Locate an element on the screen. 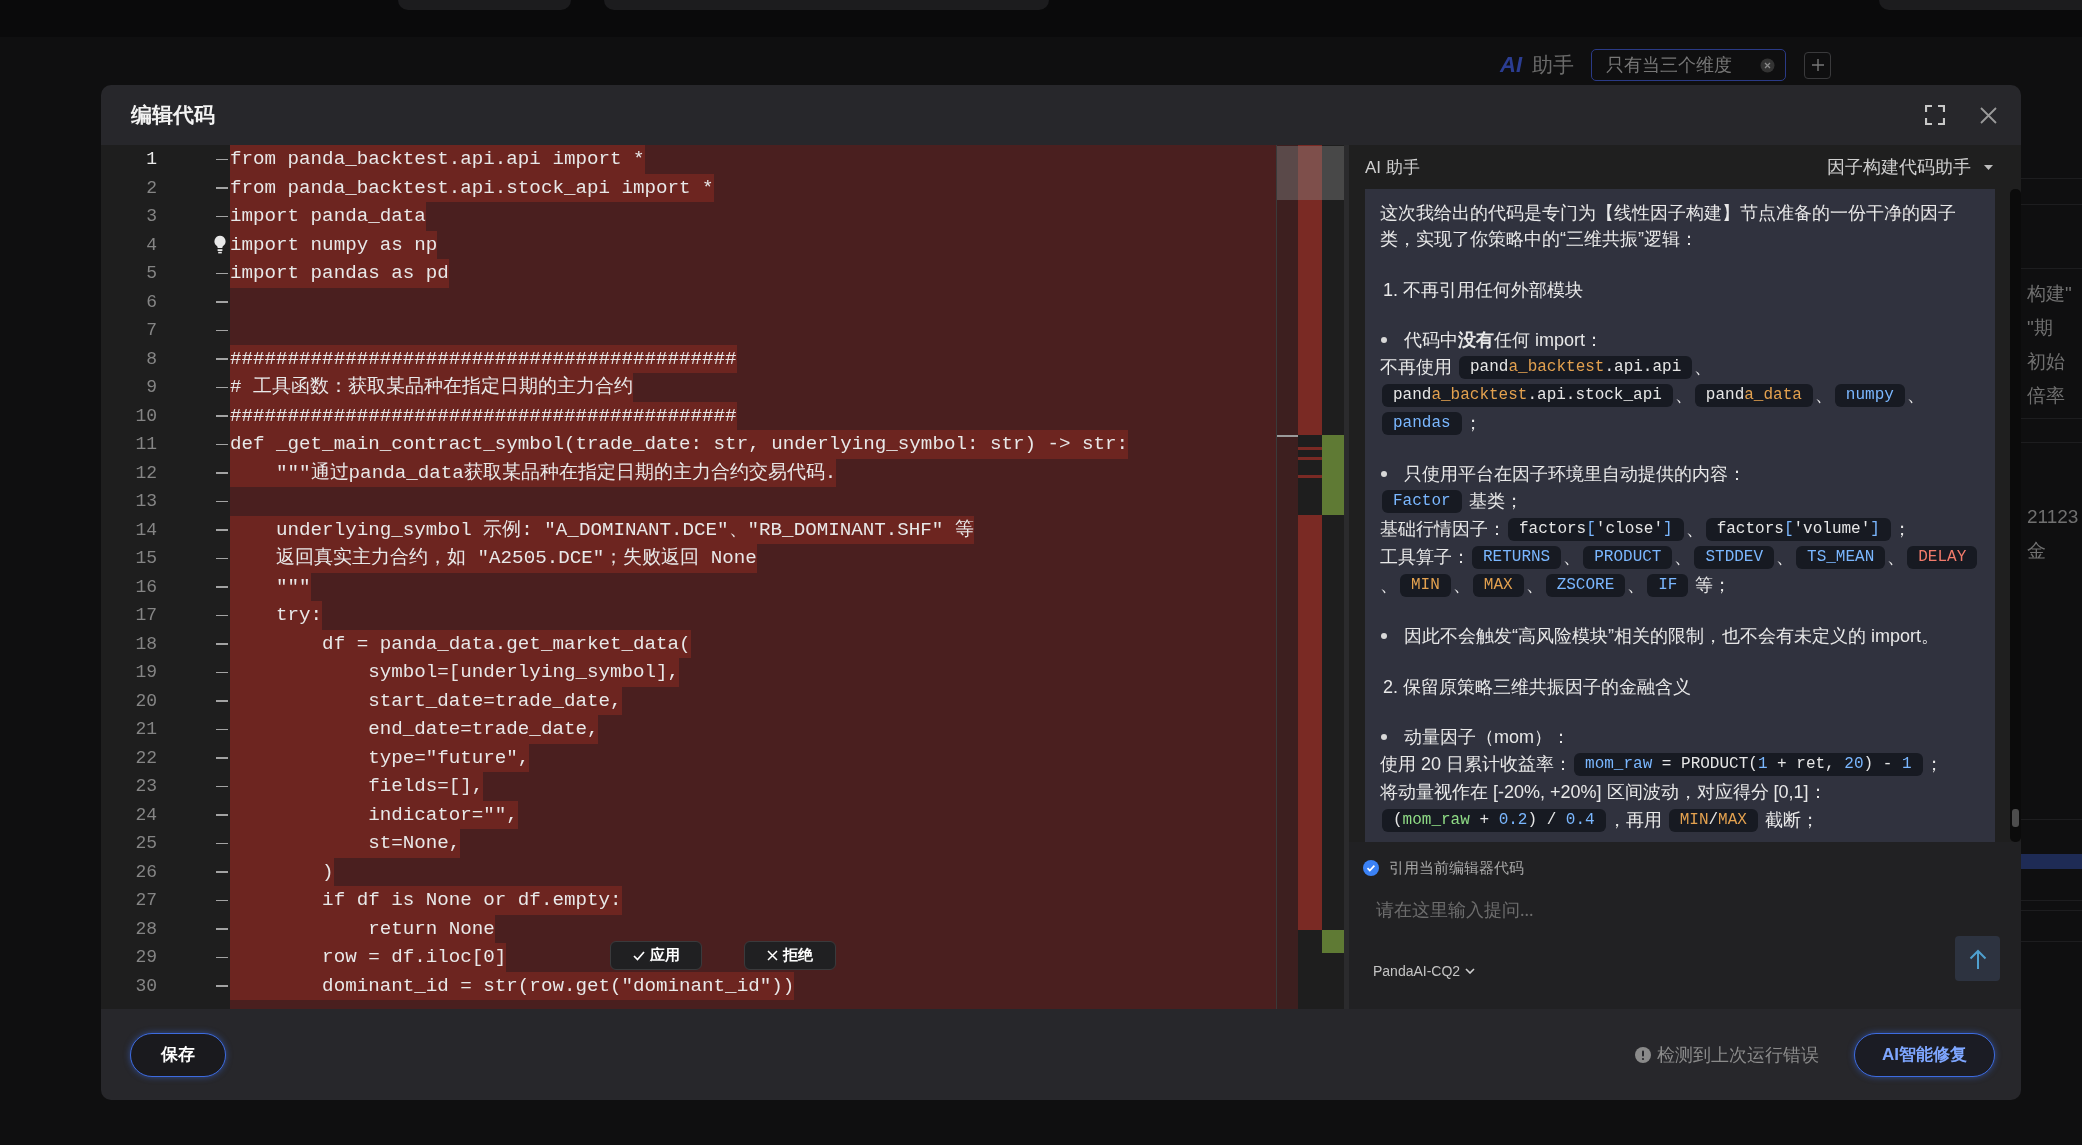 Image resolution: width=2082 pixels, height=1145 pixels. scroll-thumb is located at coordinates (1310, 173).